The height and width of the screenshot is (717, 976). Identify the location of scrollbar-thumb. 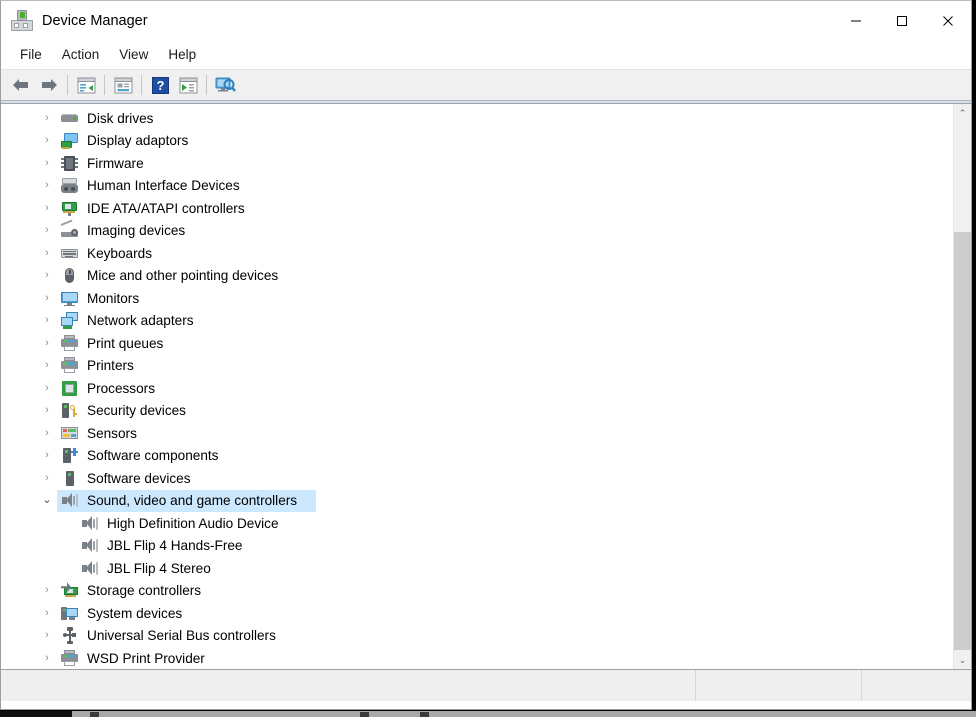
(962, 441).